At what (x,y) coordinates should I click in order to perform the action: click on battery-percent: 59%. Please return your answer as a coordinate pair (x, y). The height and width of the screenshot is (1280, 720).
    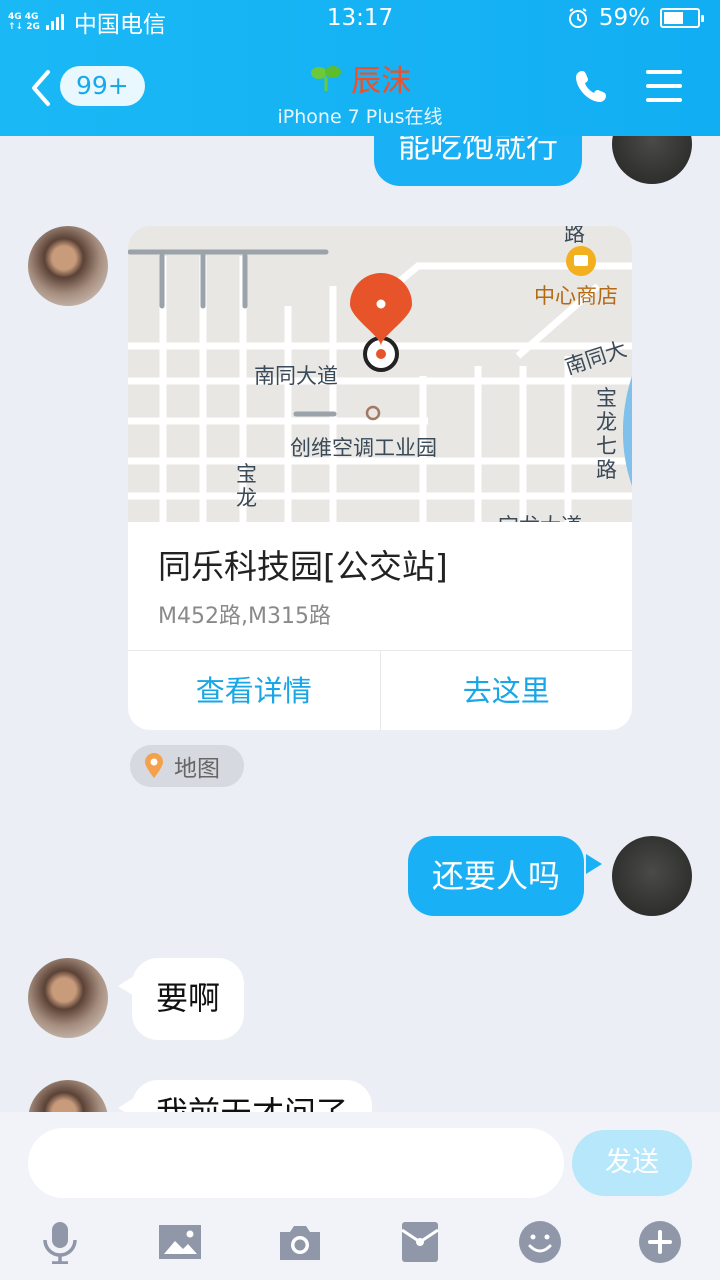
    Looking at the image, I should click on (624, 18).